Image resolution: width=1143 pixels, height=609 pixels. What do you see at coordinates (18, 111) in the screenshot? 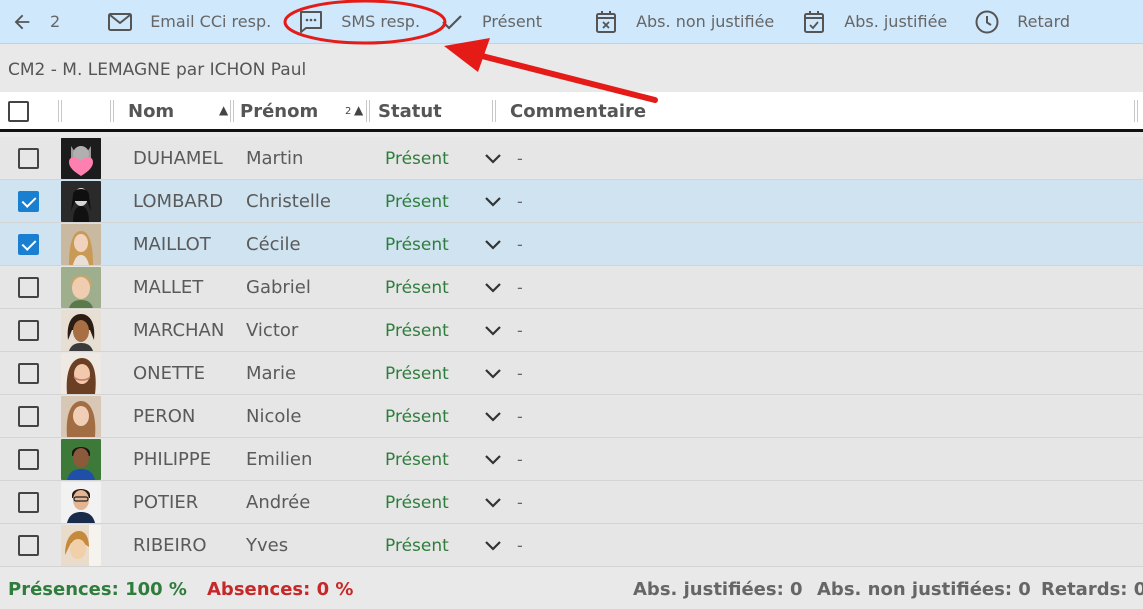
I see `select-all-checkbox` at bounding box center [18, 111].